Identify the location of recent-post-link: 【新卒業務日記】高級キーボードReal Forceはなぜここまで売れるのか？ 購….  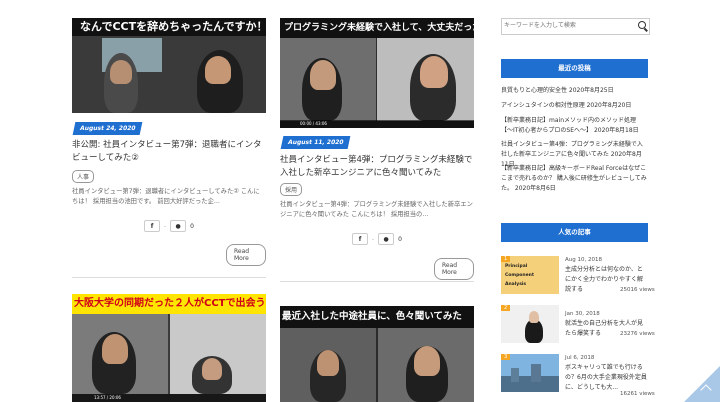
(574, 179).